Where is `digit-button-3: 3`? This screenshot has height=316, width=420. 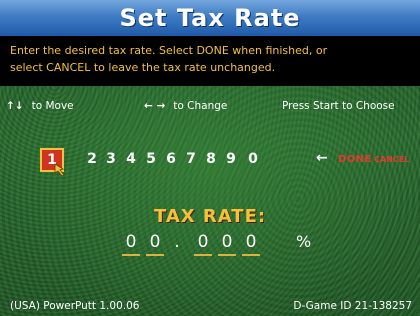 digit-button-3: 3 is located at coordinates (111, 159).